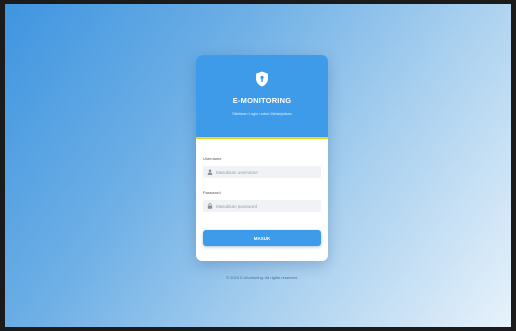 This screenshot has height=331, width=516. What do you see at coordinates (212, 158) in the screenshot?
I see `username-label: Username` at bounding box center [212, 158].